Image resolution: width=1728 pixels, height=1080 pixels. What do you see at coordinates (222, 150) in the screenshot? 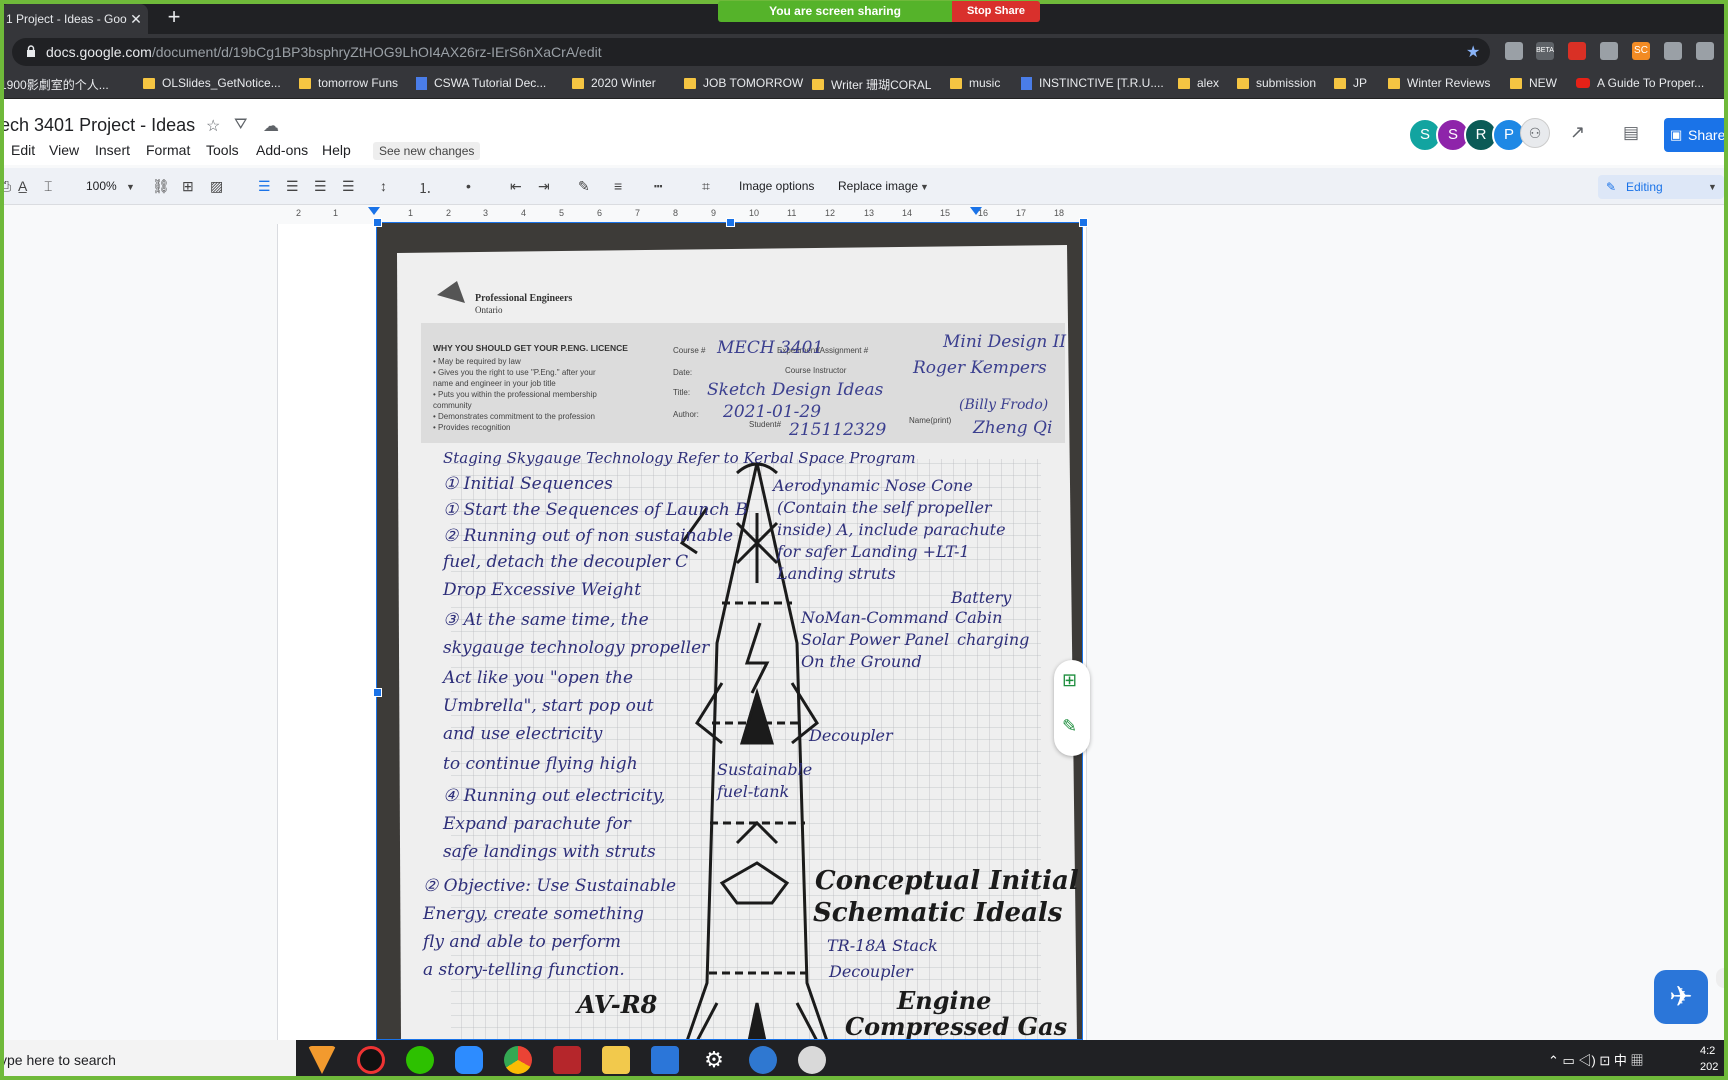
I see `menu-tools: Tools` at bounding box center [222, 150].